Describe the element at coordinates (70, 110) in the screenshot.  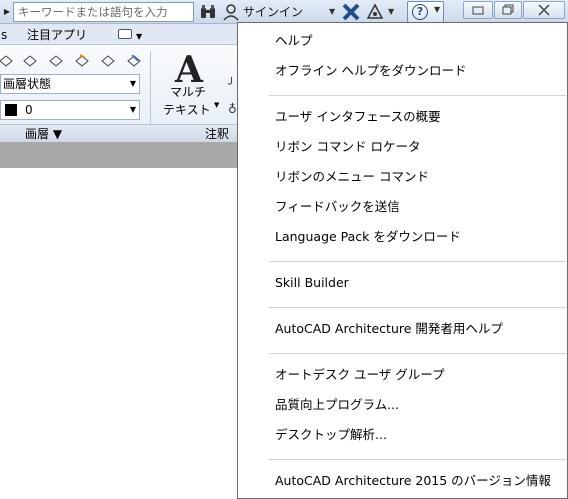
I see `layer-select: 0 ▼` at that location.